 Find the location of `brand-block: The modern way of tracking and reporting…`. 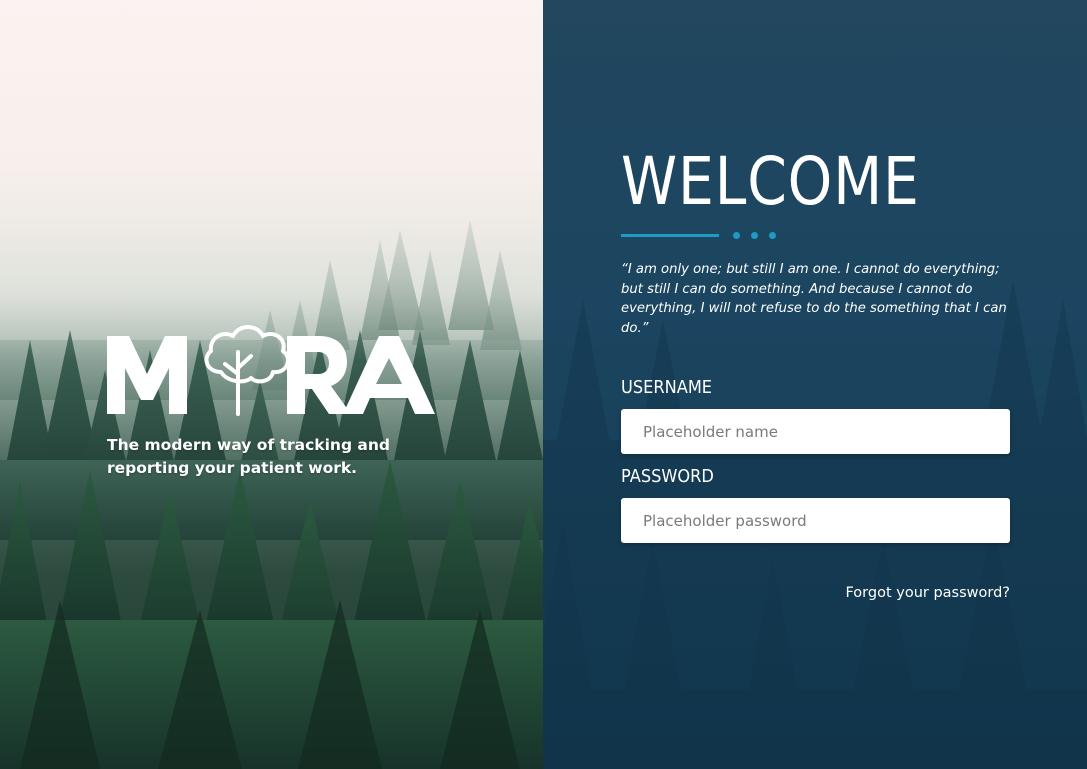

brand-block: The modern way of tracking and reporting… is located at coordinates (277, 401).